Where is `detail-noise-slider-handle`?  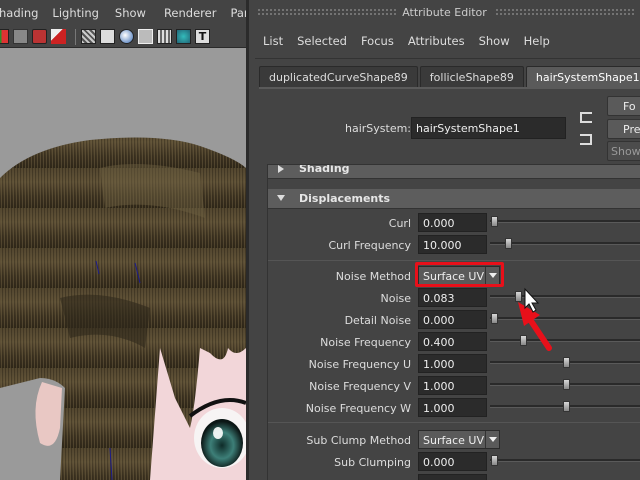
detail-noise-slider-handle is located at coordinates (494, 318).